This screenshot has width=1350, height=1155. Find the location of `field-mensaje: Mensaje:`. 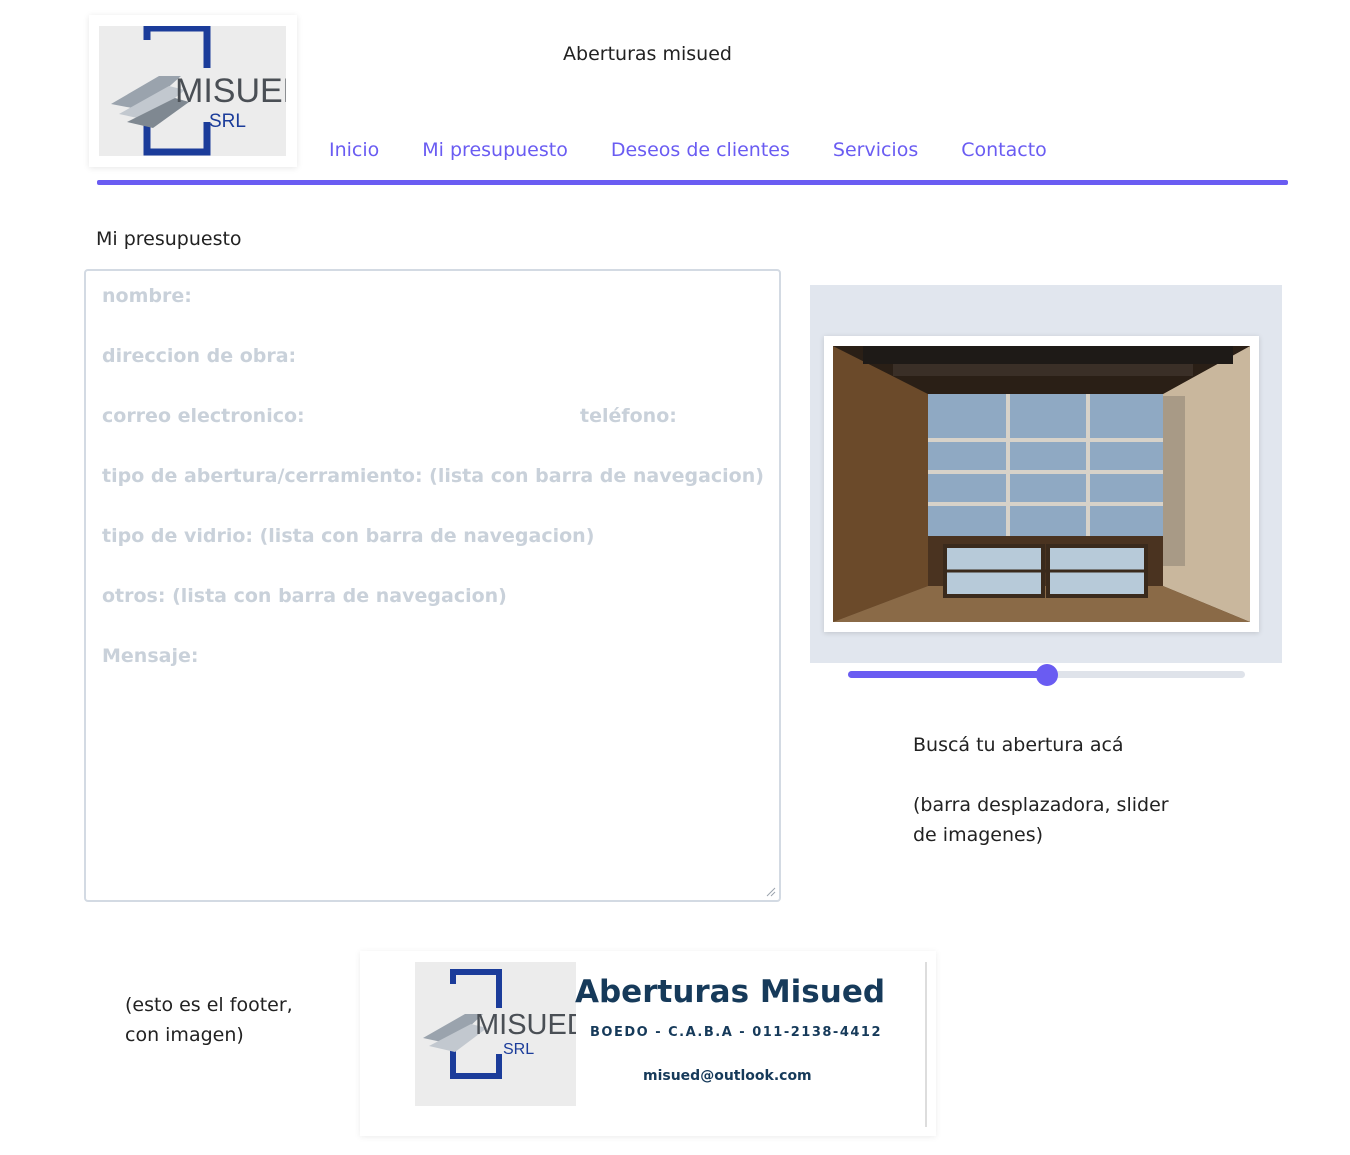

field-mensaje: Mensaje: is located at coordinates (150, 656).